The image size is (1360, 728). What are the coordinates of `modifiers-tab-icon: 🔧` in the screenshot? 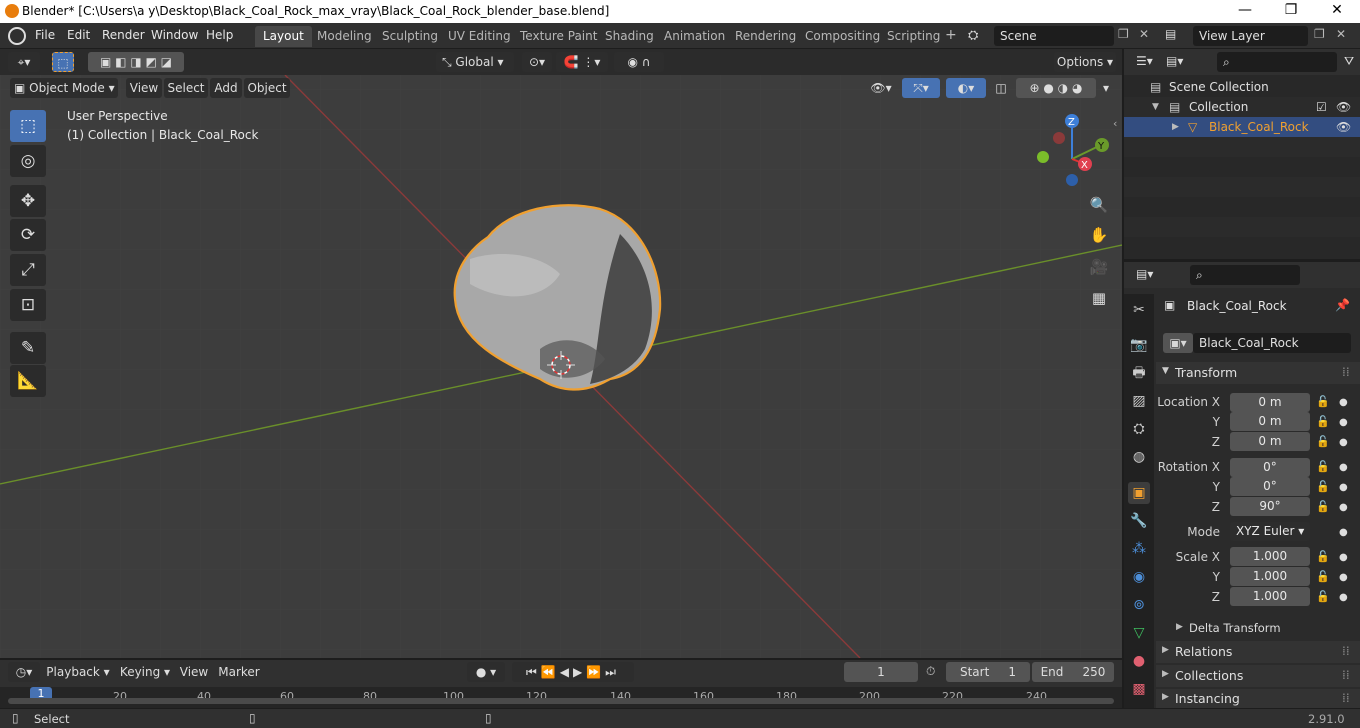 It's located at (1139, 521).